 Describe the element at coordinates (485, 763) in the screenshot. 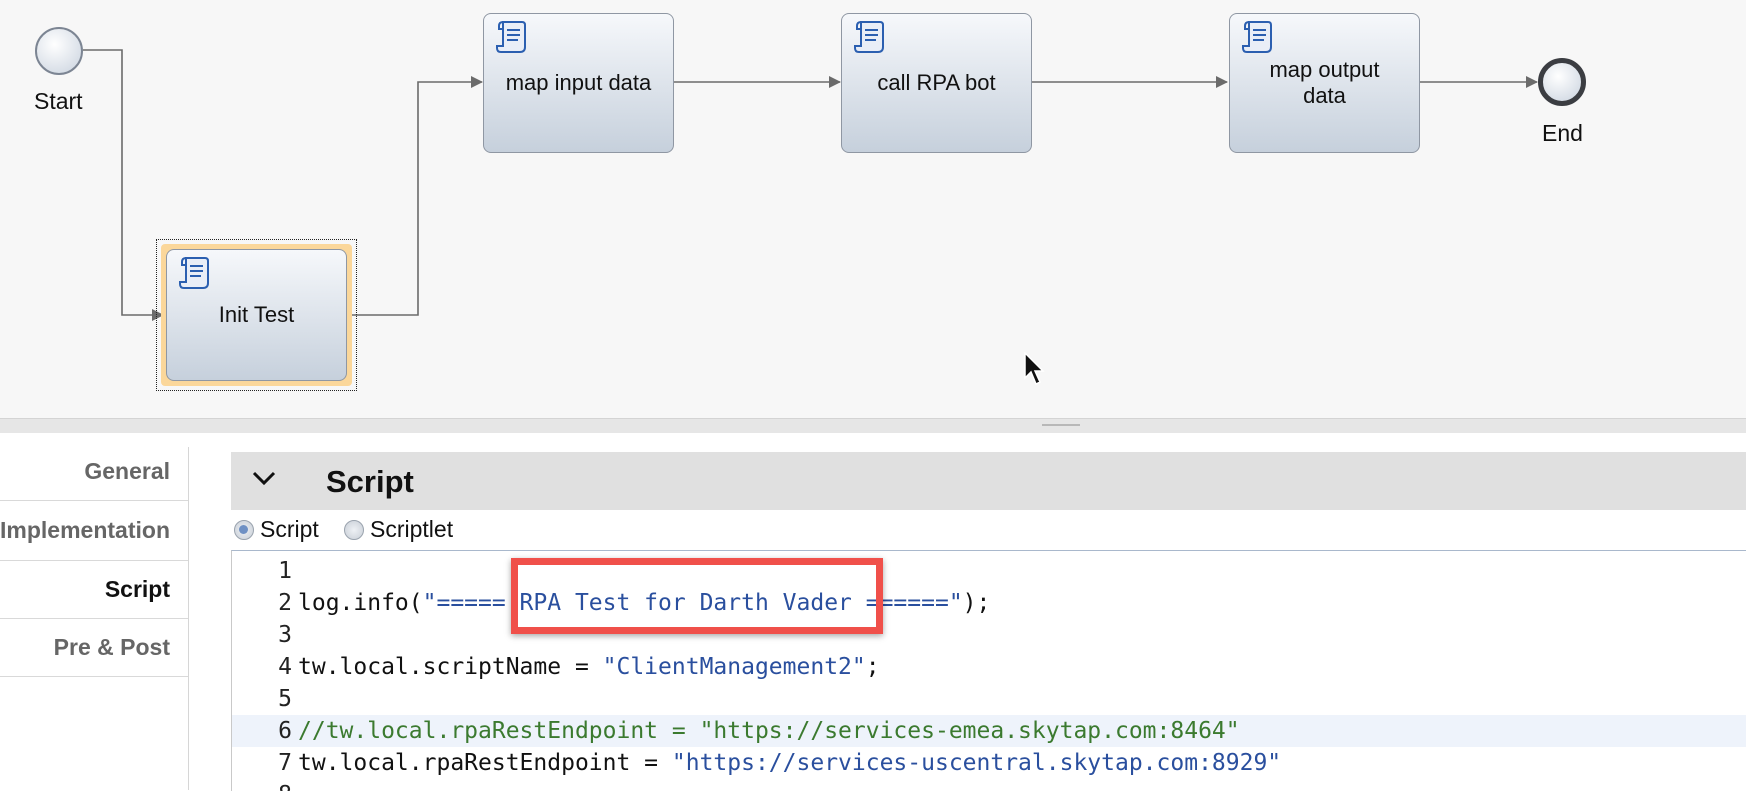

I see `code-token: tw.local.rpaRestEndpoint =` at that location.